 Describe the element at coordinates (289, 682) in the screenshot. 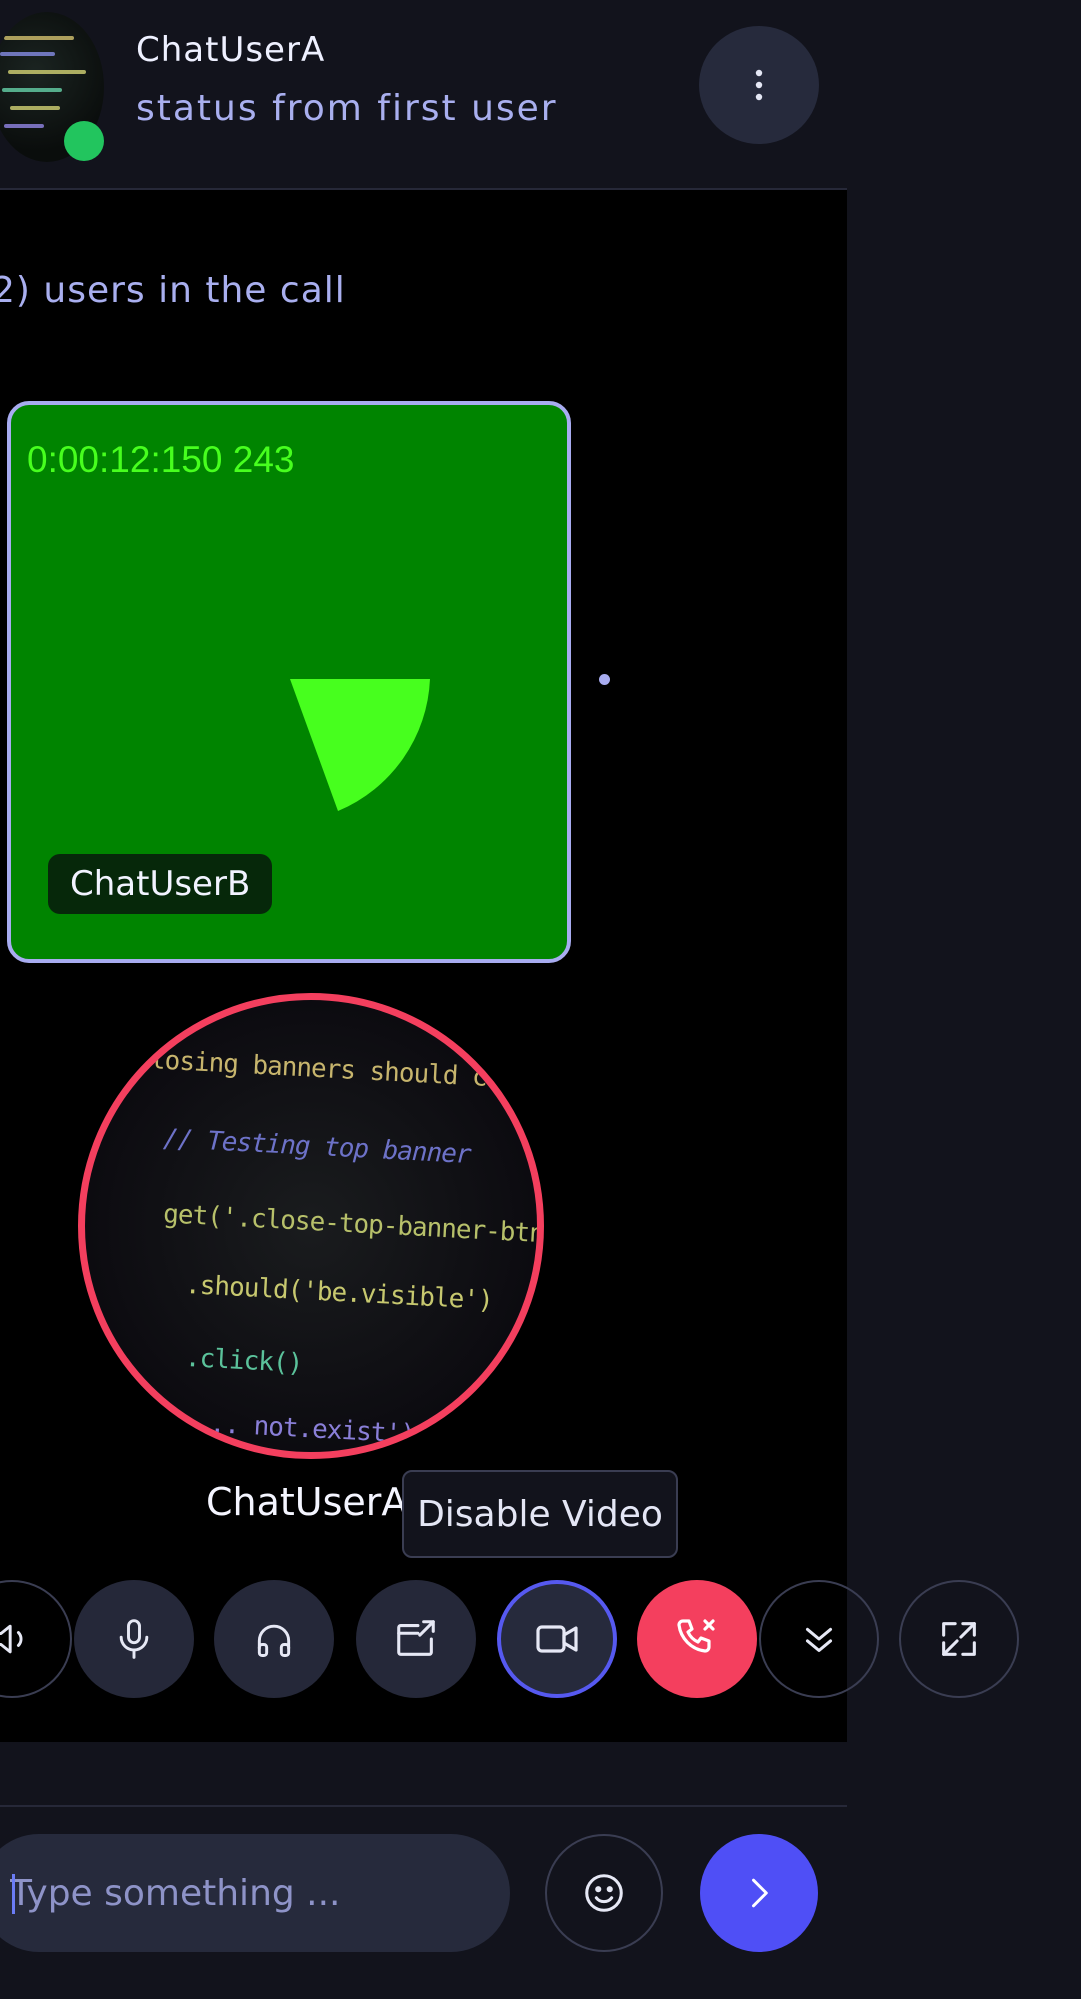

I see `remote-video-tile: 0:00:12:150 243 ChatUserB` at that location.